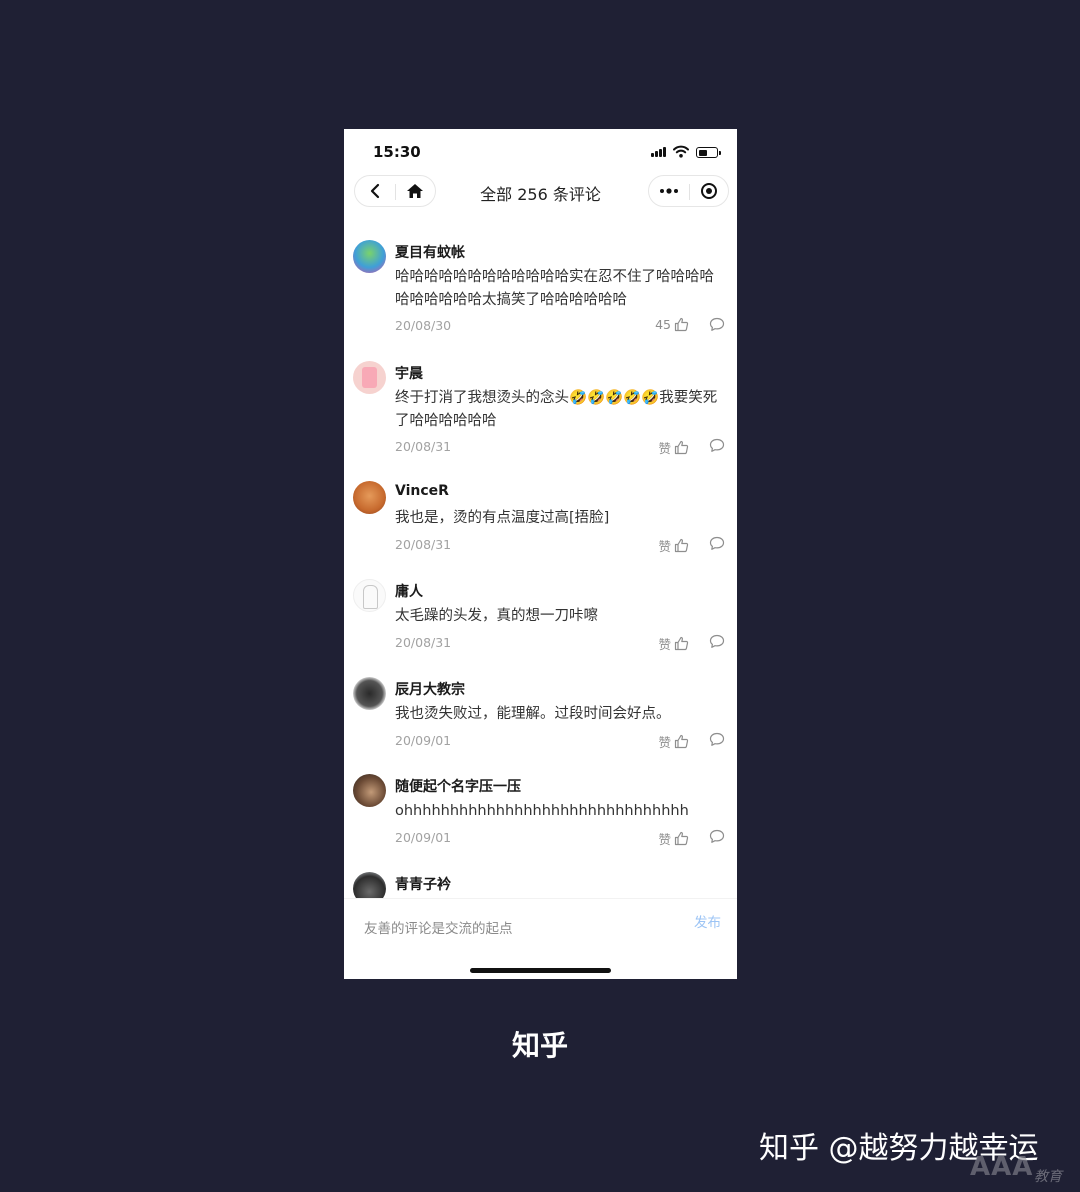  I want to click on comment-text: 终于打消了我想烫头的念头🤣🤣🤣🤣🤣我要笑死了哈哈哈哈哈哈, so click(556, 409).